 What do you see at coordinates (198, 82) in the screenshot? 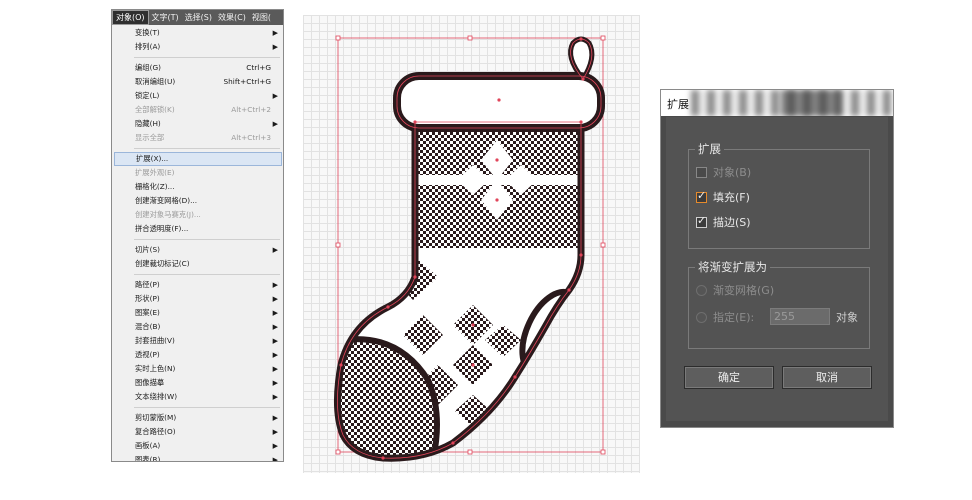
I see `menu-item: 取消编组(U) Shift+Ctrl+G` at bounding box center [198, 82].